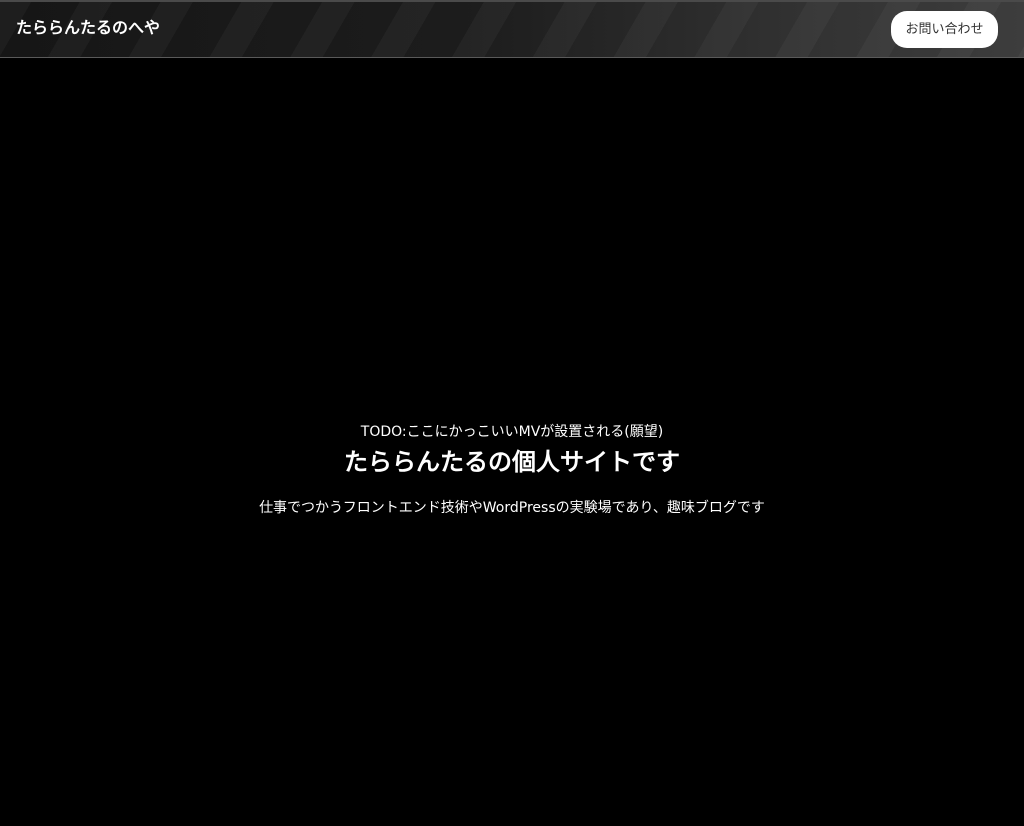 This screenshot has height=826, width=1024. What do you see at coordinates (88, 28) in the screenshot?
I see `site-title: たららんたるのへや` at bounding box center [88, 28].